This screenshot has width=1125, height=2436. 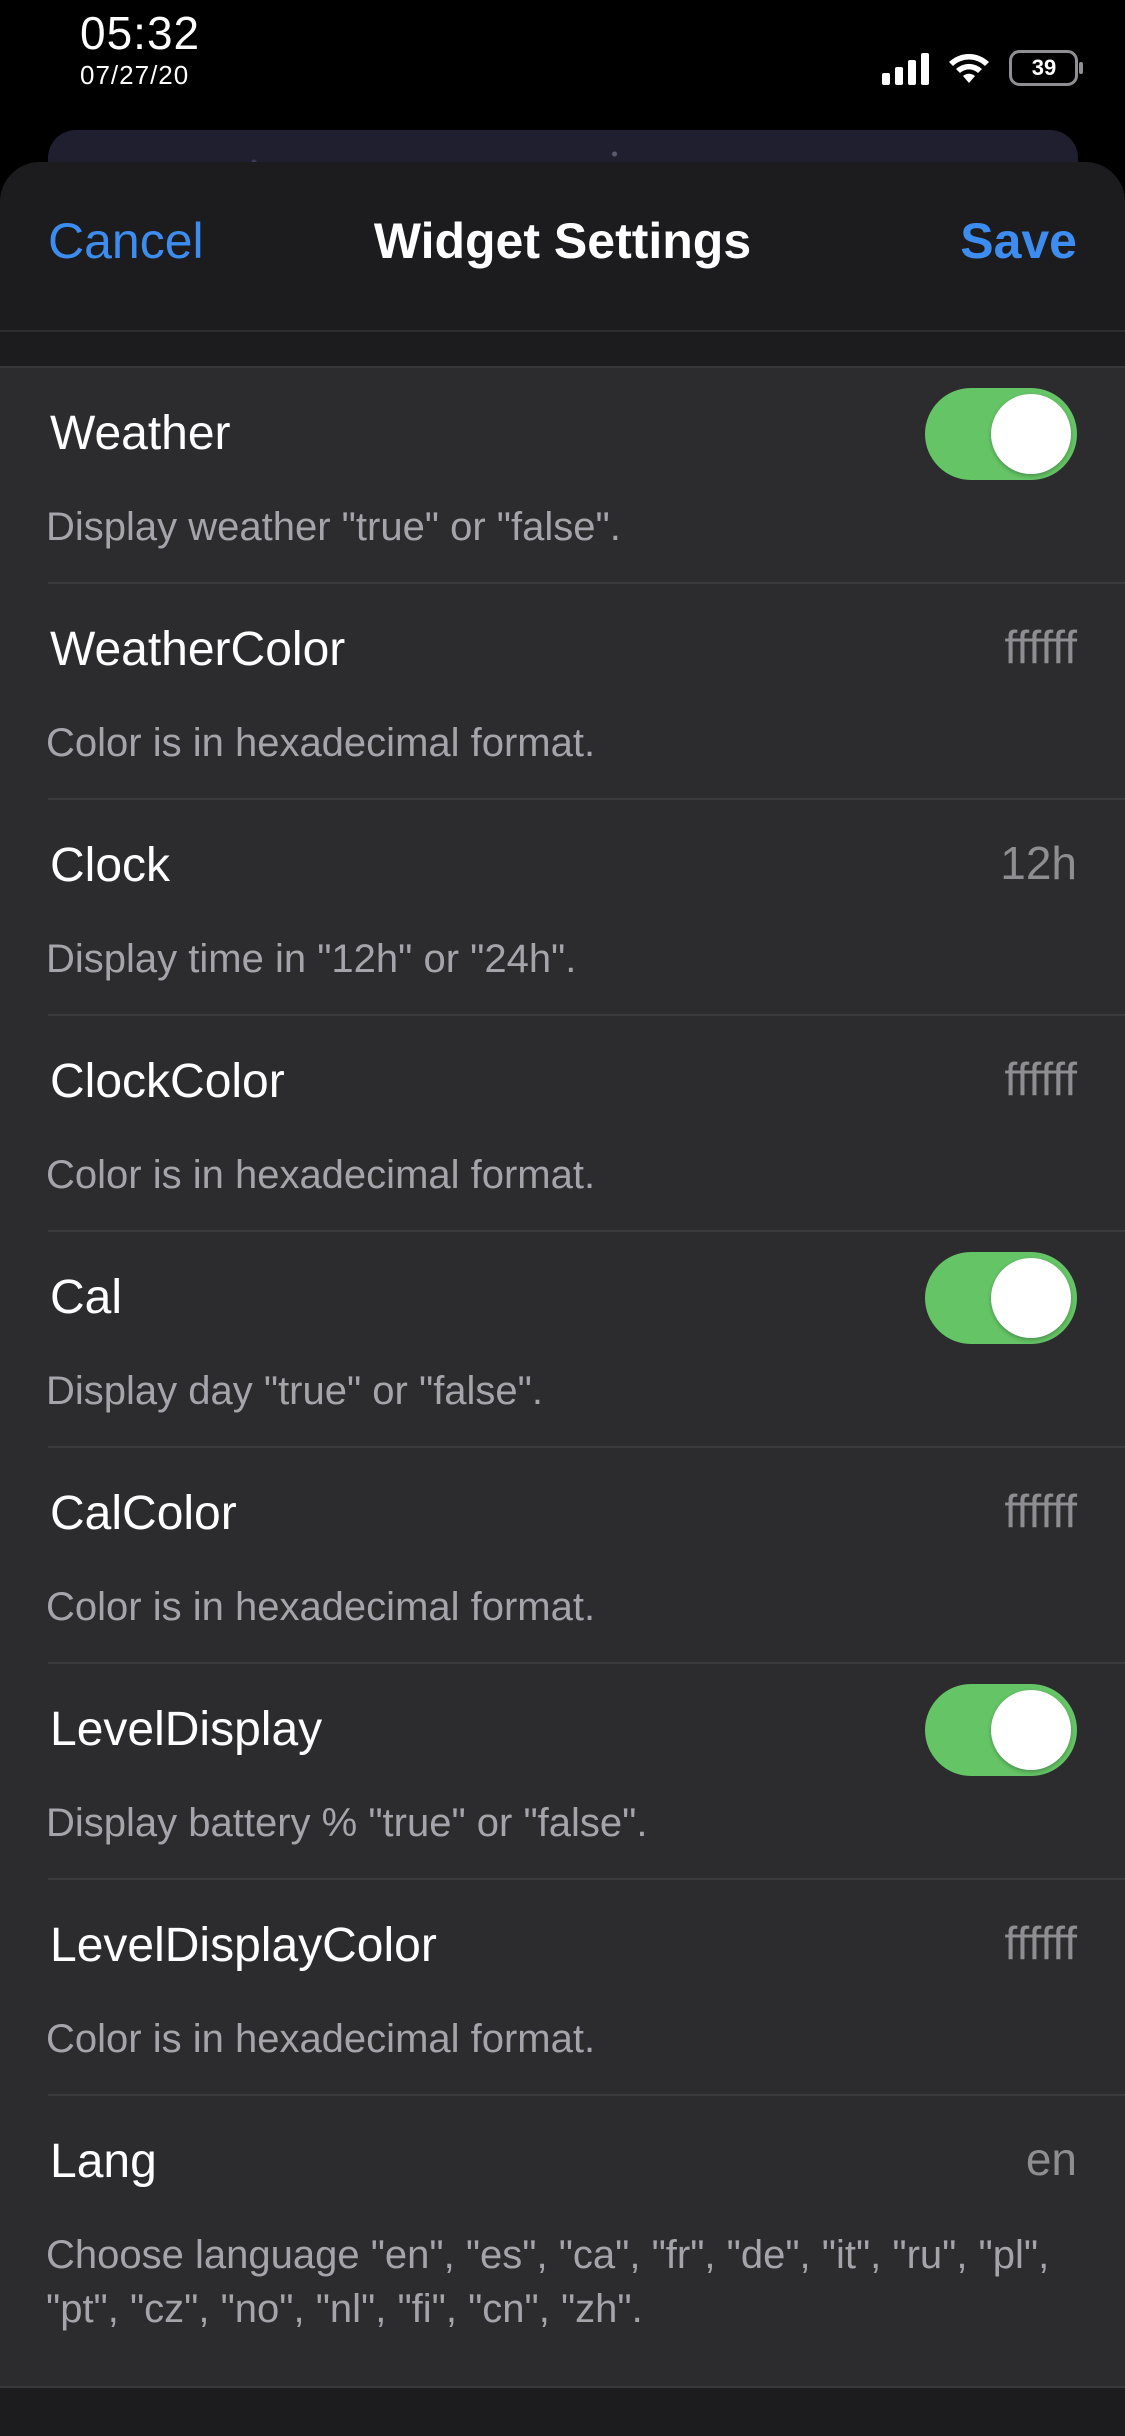 What do you see at coordinates (1040, 1511) in the screenshot?
I see `calcolor-value: ffffff` at bounding box center [1040, 1511].